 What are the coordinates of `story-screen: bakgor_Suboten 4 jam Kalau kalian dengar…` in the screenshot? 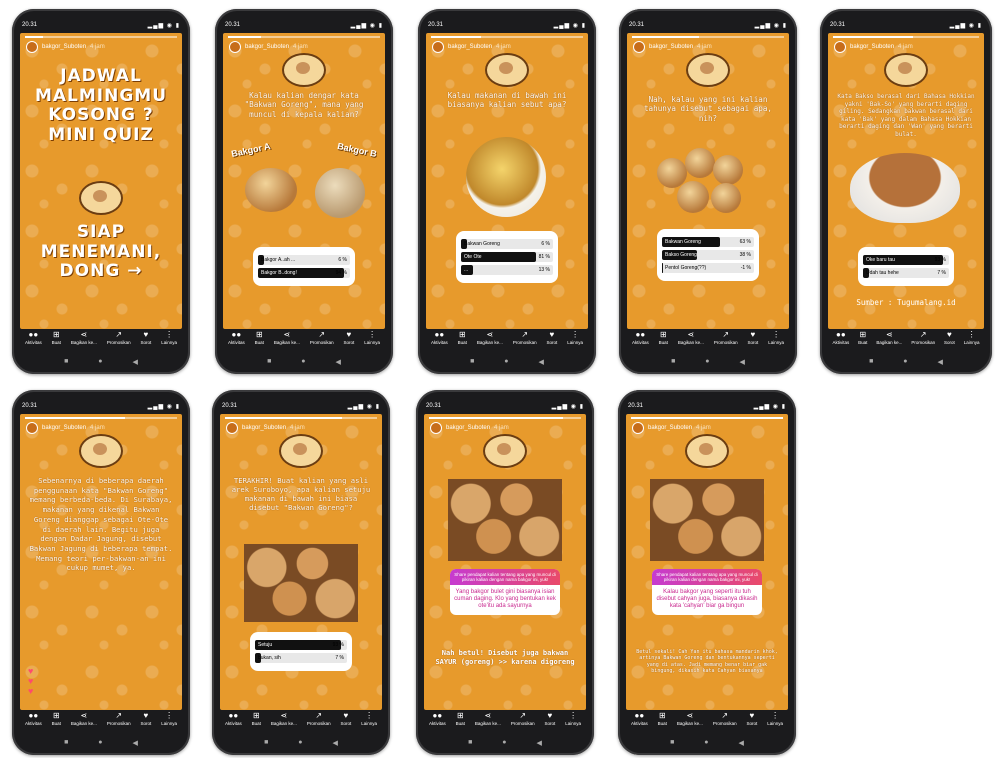 It's located at (304, 181).